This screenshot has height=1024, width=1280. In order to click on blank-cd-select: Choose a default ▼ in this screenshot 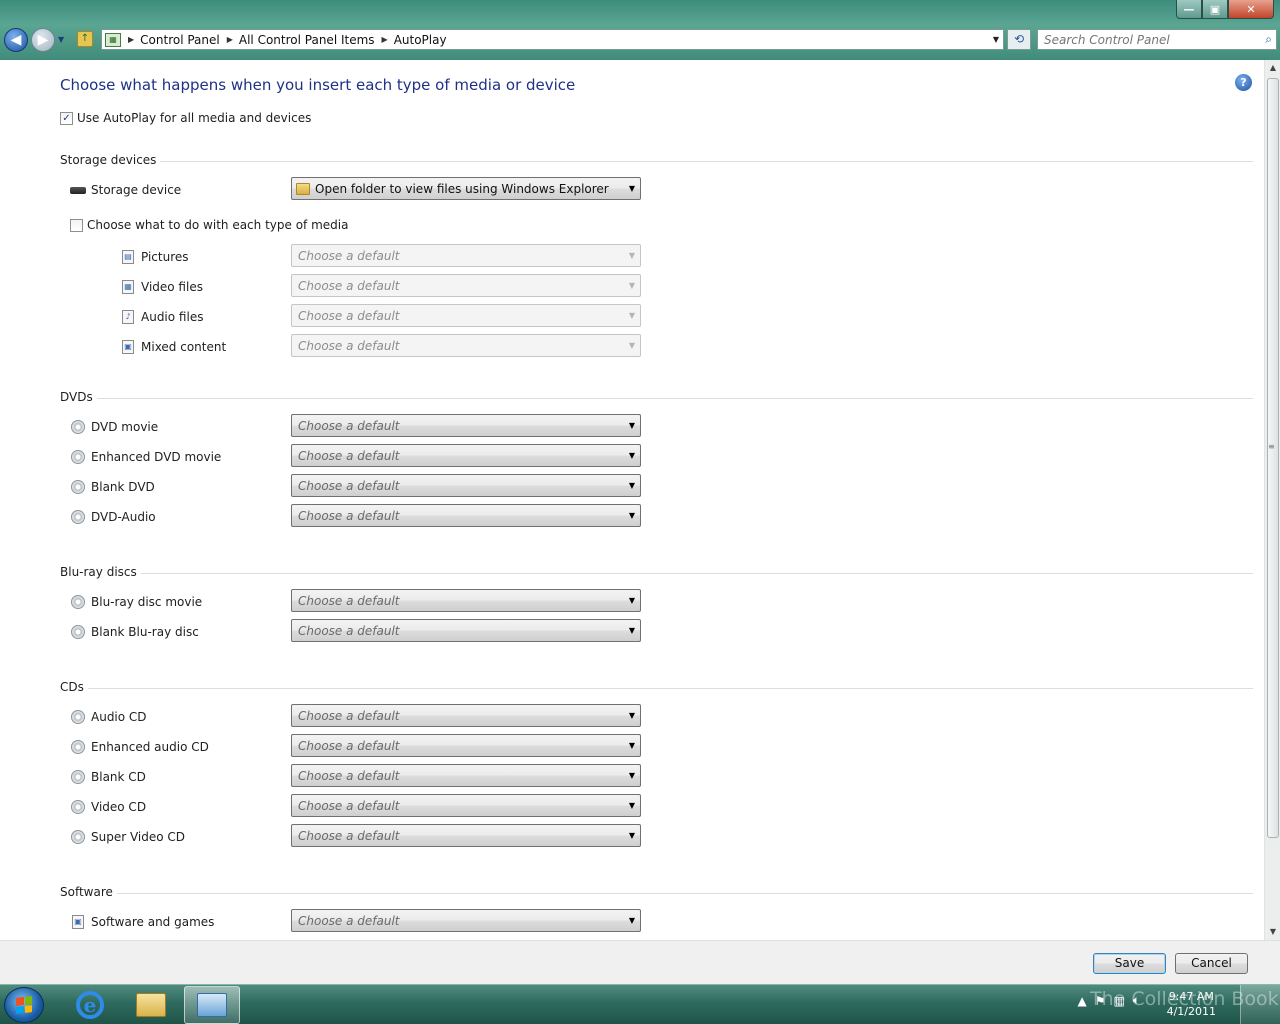, I will do `click(466, 775)`.